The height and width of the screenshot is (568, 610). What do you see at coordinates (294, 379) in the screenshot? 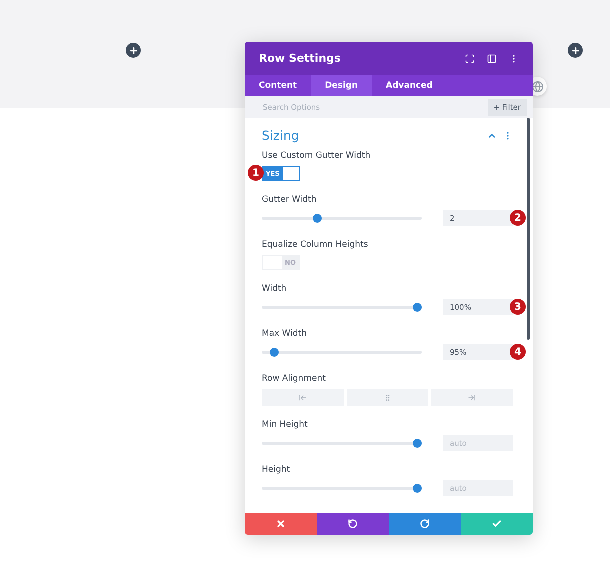
I see `field-label: Row Alignment` at bounding box center [294, 379].